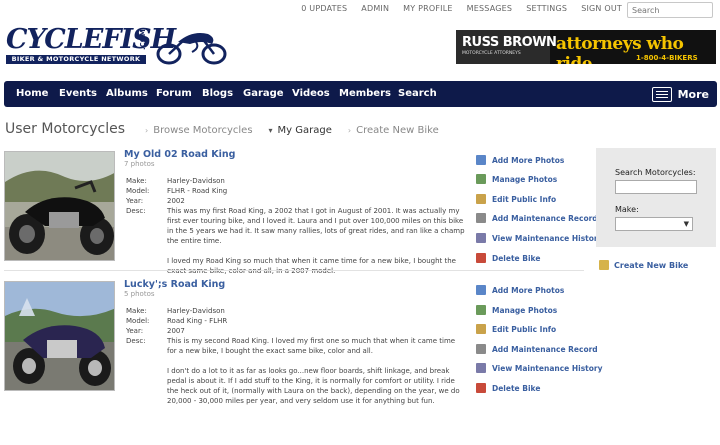  Describe the element at coordinates (174, 94) in the screenshot. I see `nav-forum: Forum` at that location.